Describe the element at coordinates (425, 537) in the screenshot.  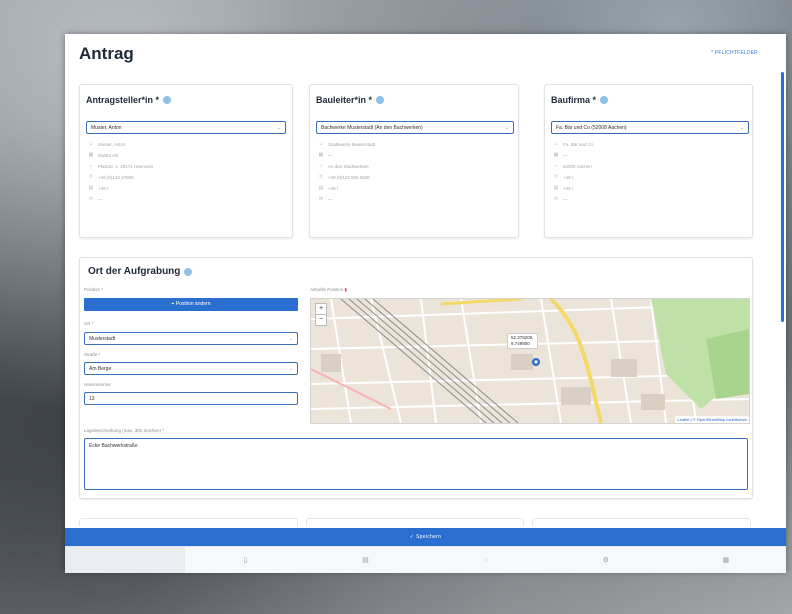
I see `save-button: ✓ Speichern` at that location.